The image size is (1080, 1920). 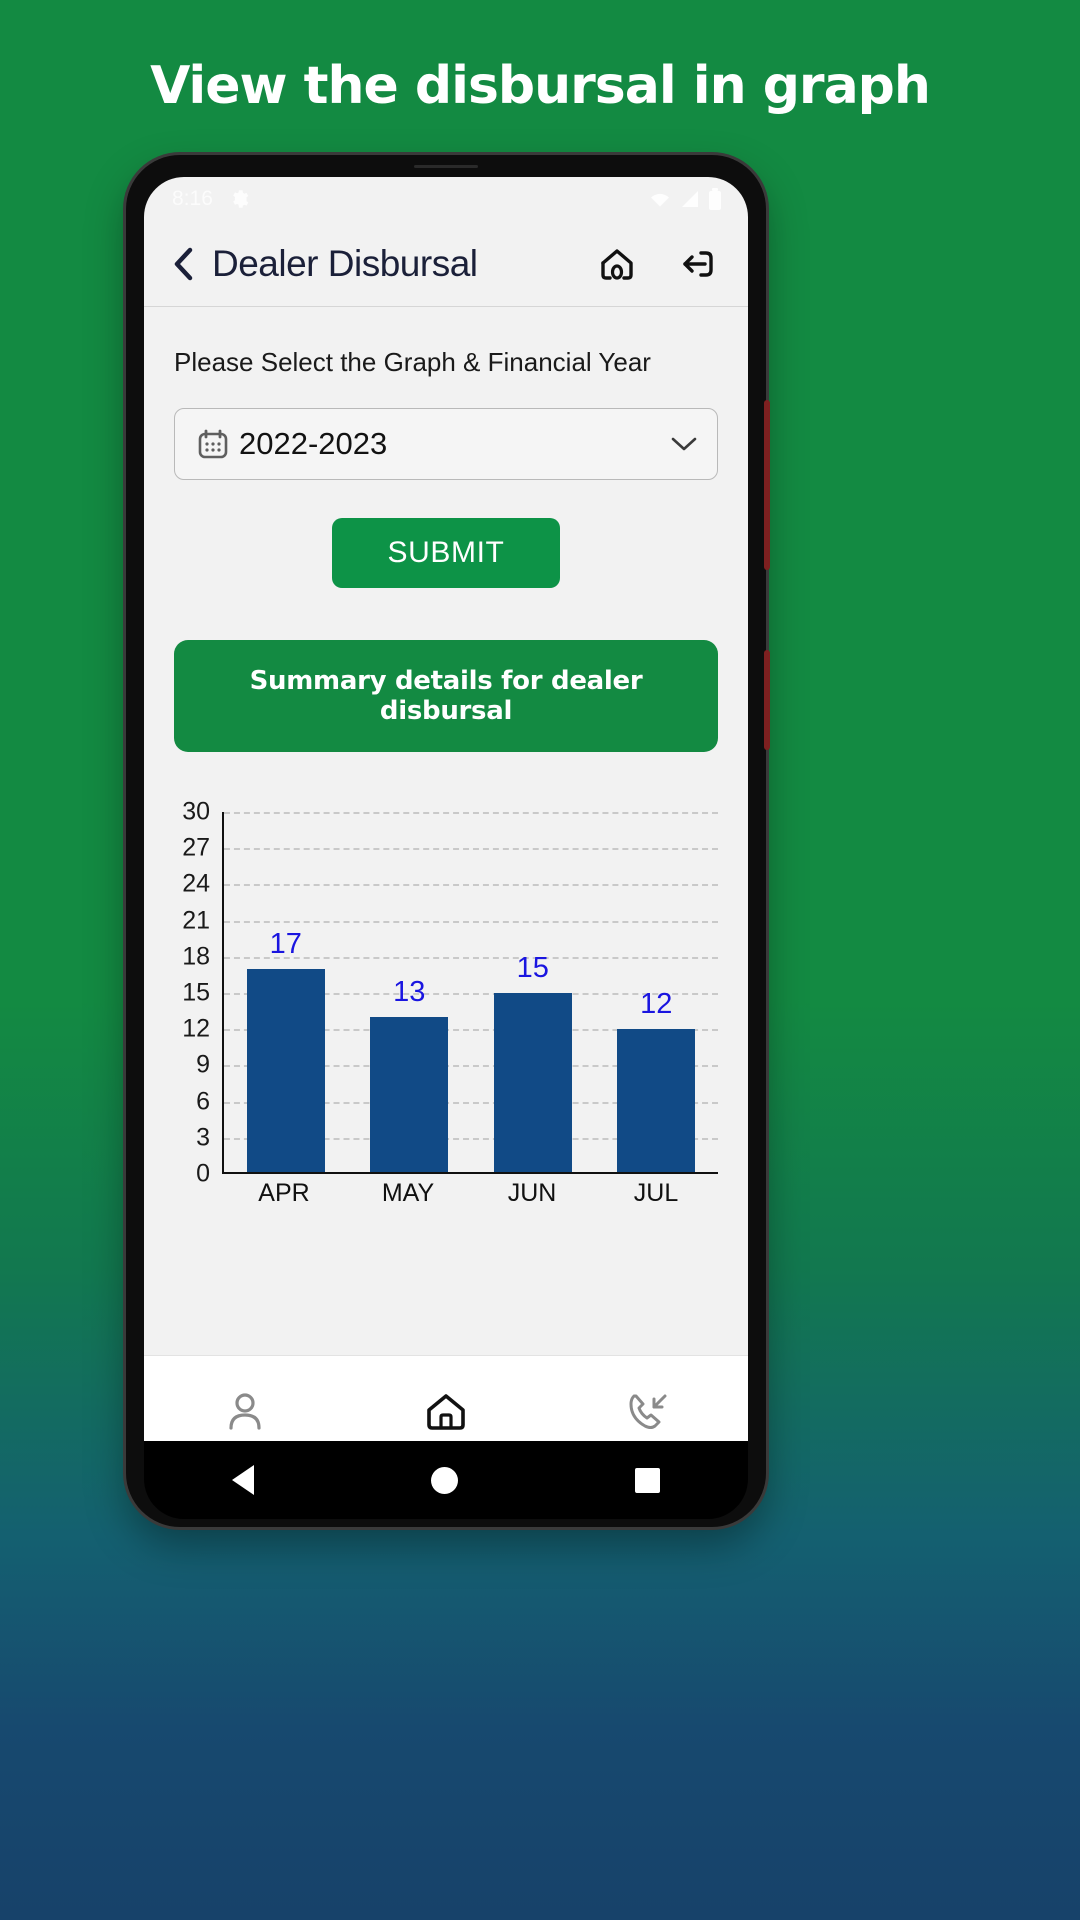 I want to click on select-label: Please Select the Graph & Financial Year, so click(x=412, y=362).